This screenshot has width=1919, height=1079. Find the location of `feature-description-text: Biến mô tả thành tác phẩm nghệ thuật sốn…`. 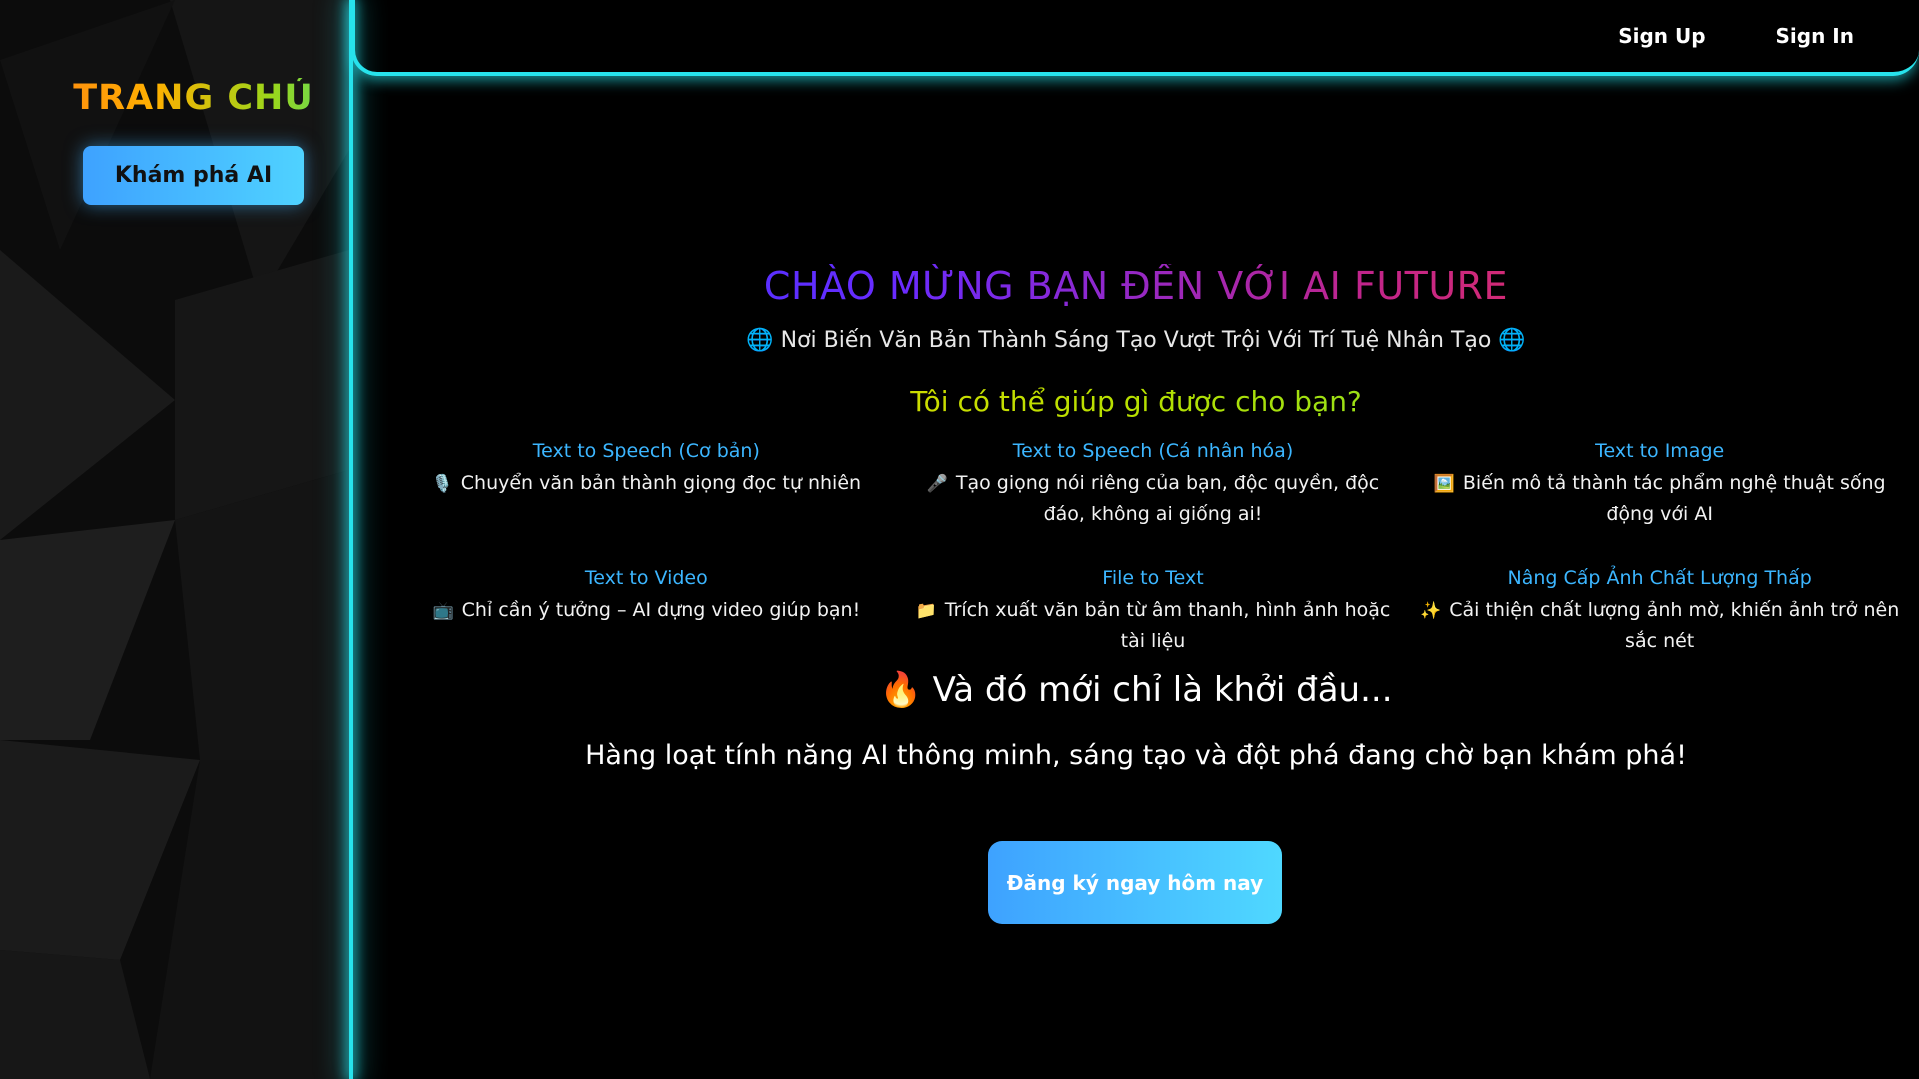

feature-description-text: Biến mô tả thành tác phẩm nghệ thuật sốn… is located at coordinates (1674, 498).